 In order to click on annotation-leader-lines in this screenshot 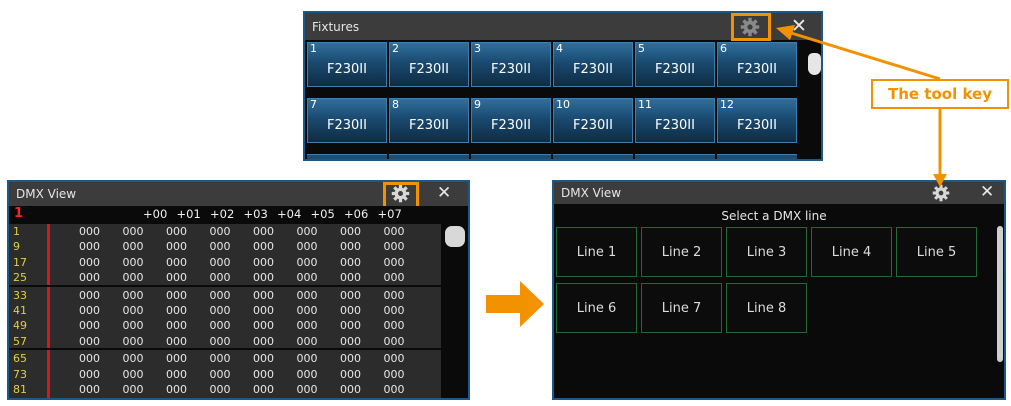, I will do `click(861, 106)`.